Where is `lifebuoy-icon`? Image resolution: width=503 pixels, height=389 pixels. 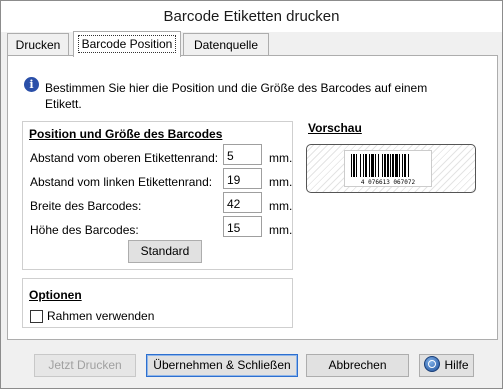 lifebuoy-icon is located at coordinates (432, 364).